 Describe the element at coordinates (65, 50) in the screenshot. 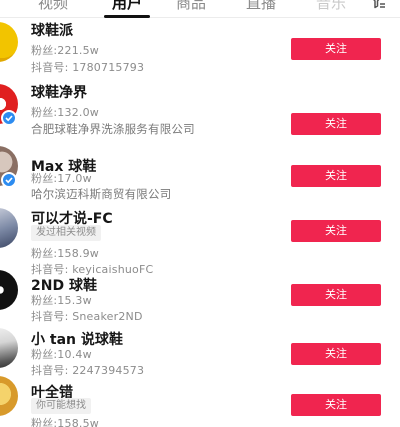

I see `fans-count: 粉丝:221.5w` at that location.